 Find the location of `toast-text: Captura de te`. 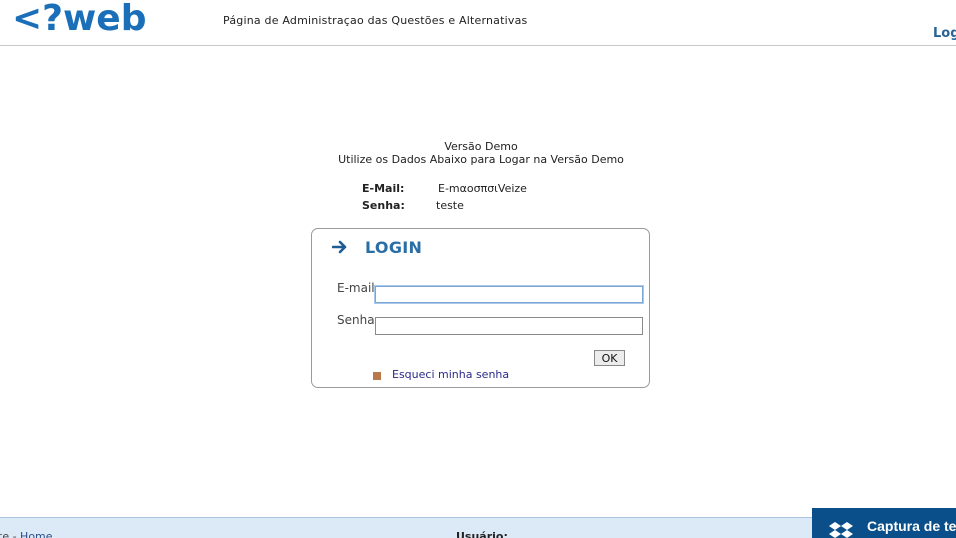

toast-text: Captura de te is located at coordinates (911, 526).